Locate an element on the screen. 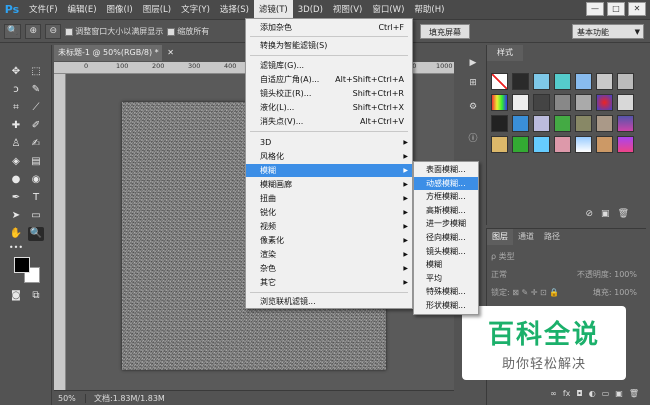  menu-item-lens-correction: 镜头校正(R)... Shift+Ctrl+R is located at coordinates (329, 93).